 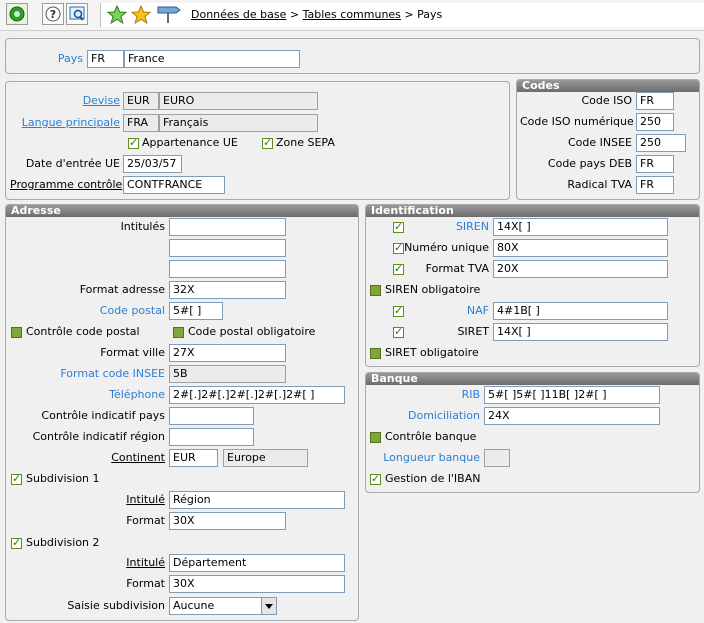 I want to click on code-iso-num-field: 250, so click(x=655, y=122).